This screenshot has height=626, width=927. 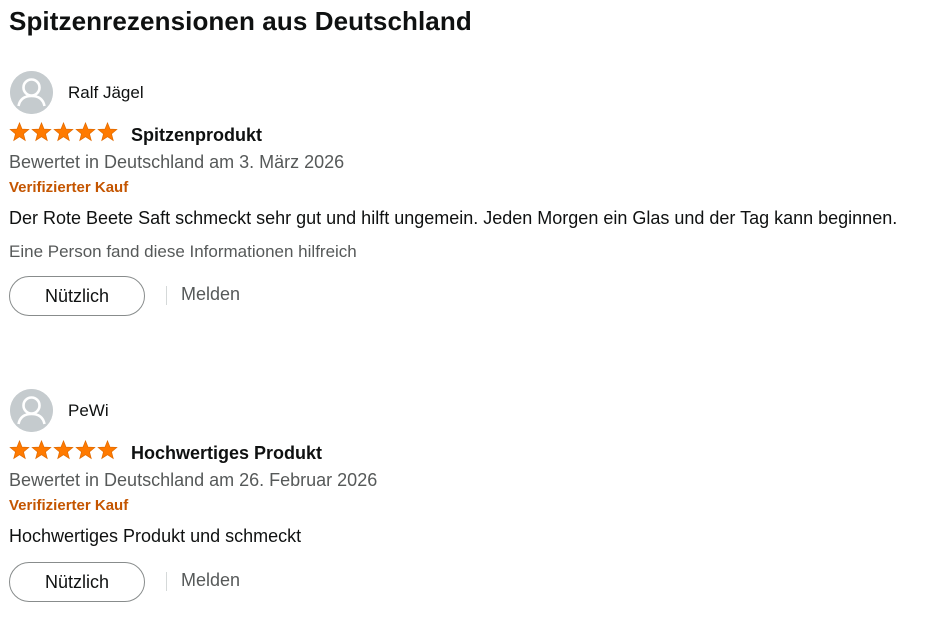 What do you see at coordinates (459, 454) in the screenshot?
I see `rating-row: Hochwertiges Produkt` at bounding box center [459, 454].